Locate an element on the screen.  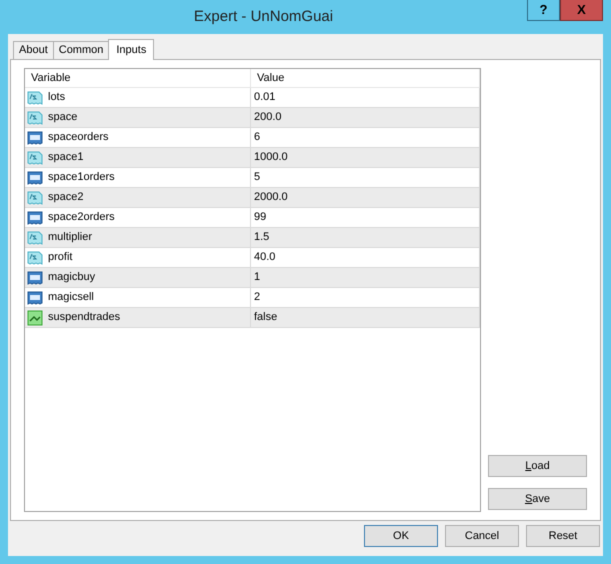
side-button: Save is located at coordinates (537, 499).